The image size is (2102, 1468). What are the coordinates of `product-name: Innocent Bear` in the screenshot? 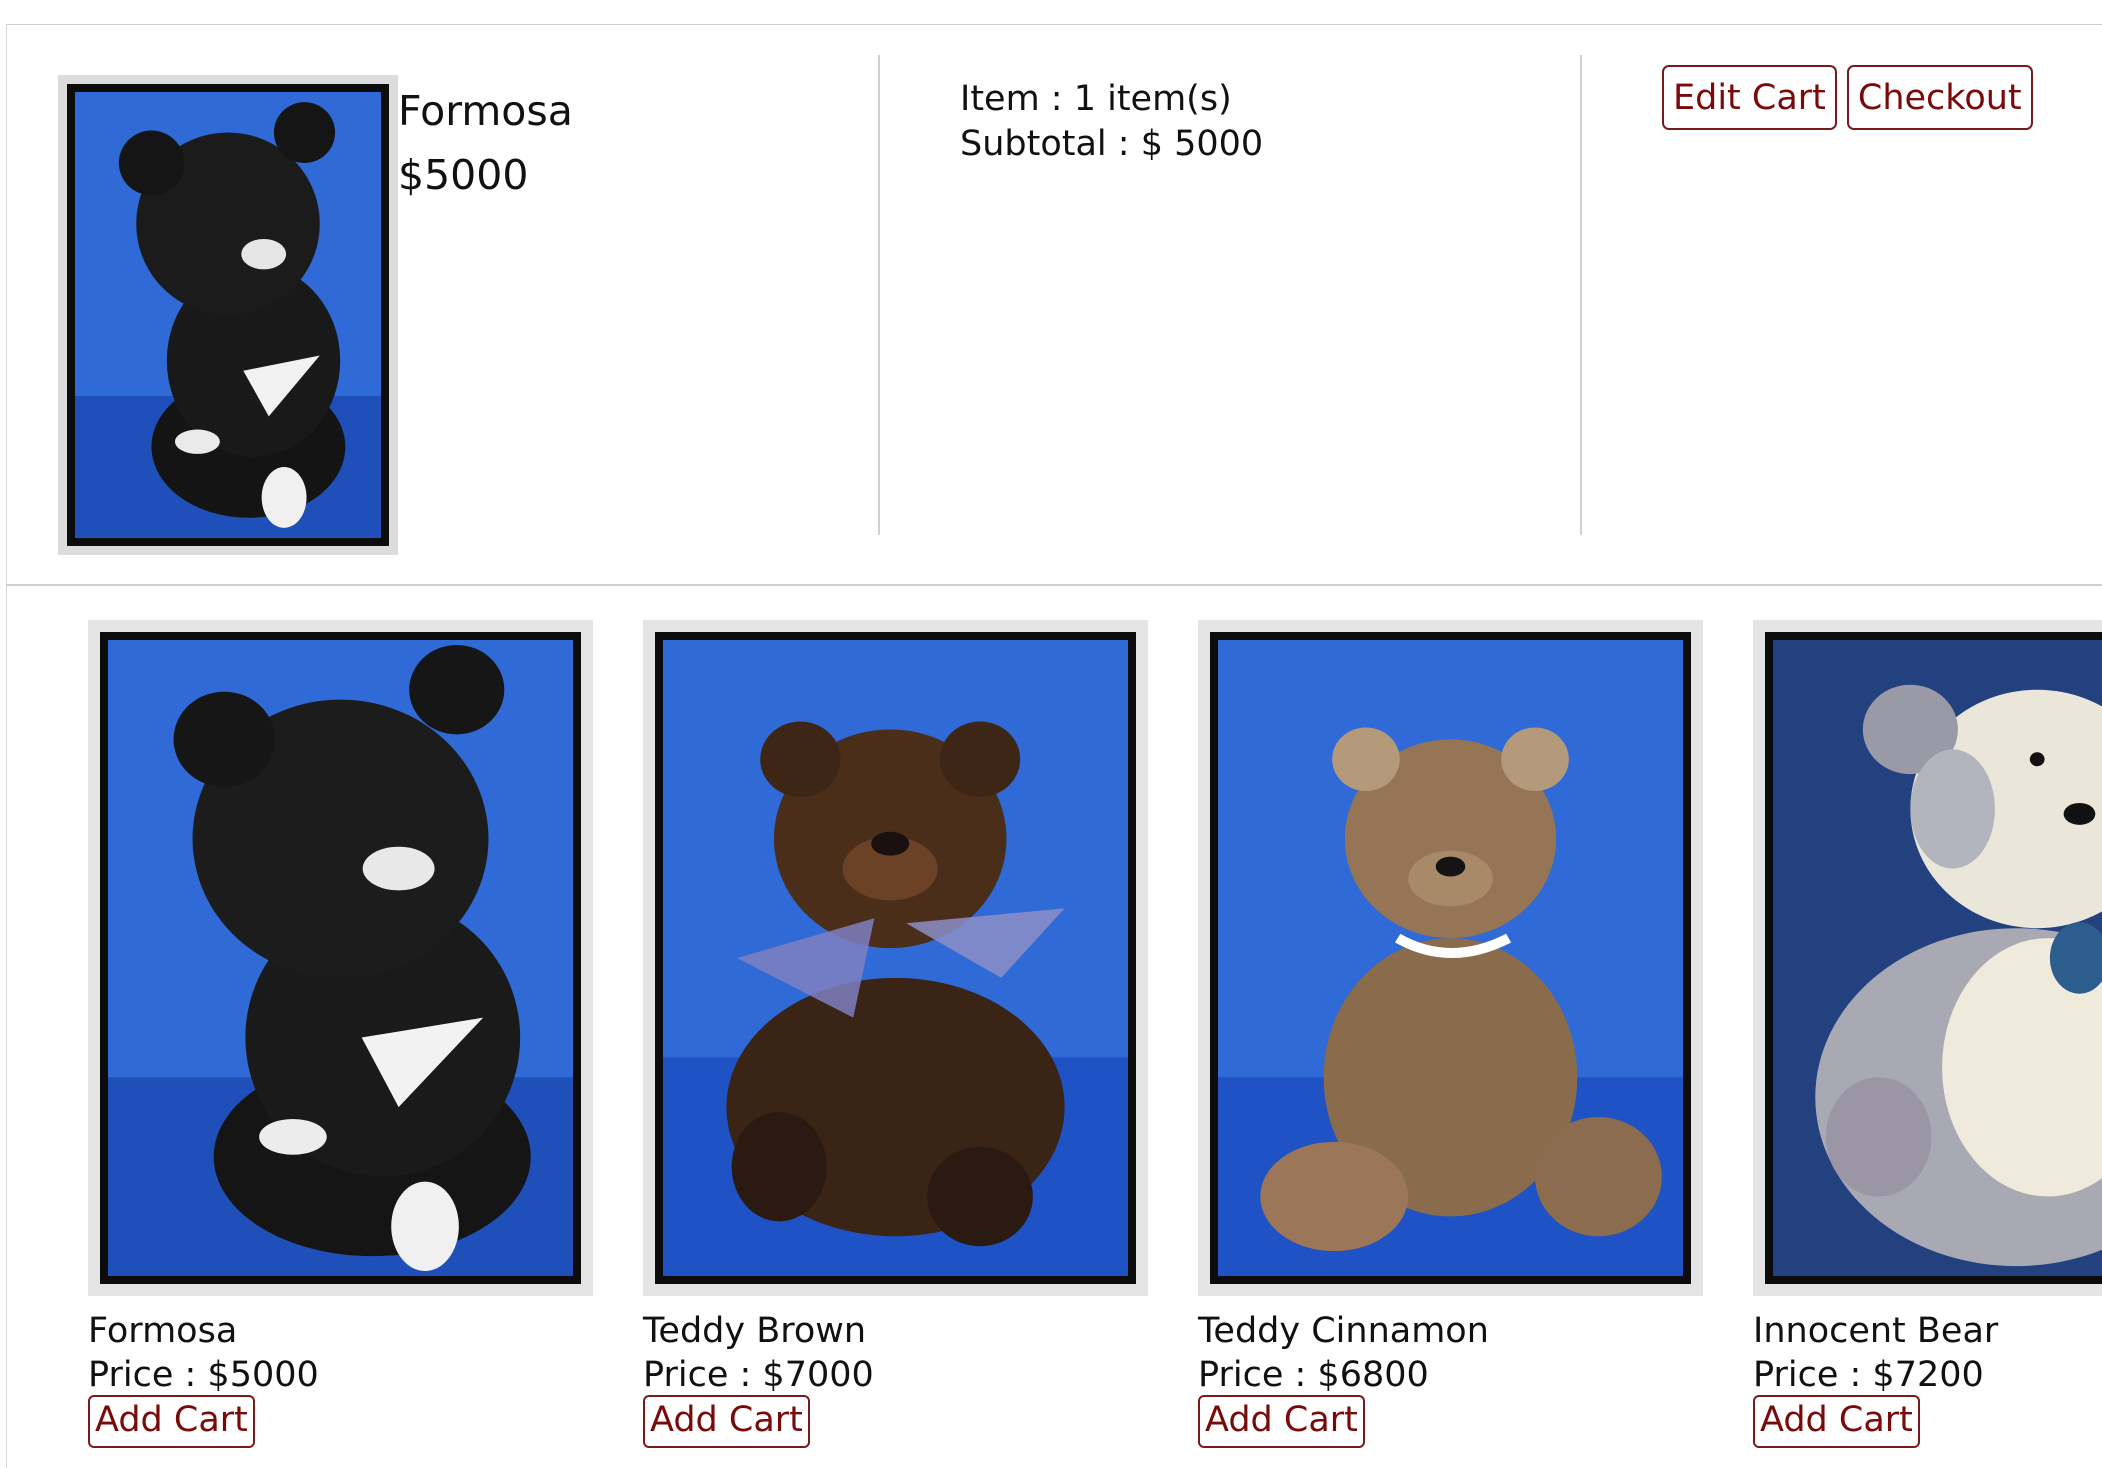 It's located at (1927, 1331).